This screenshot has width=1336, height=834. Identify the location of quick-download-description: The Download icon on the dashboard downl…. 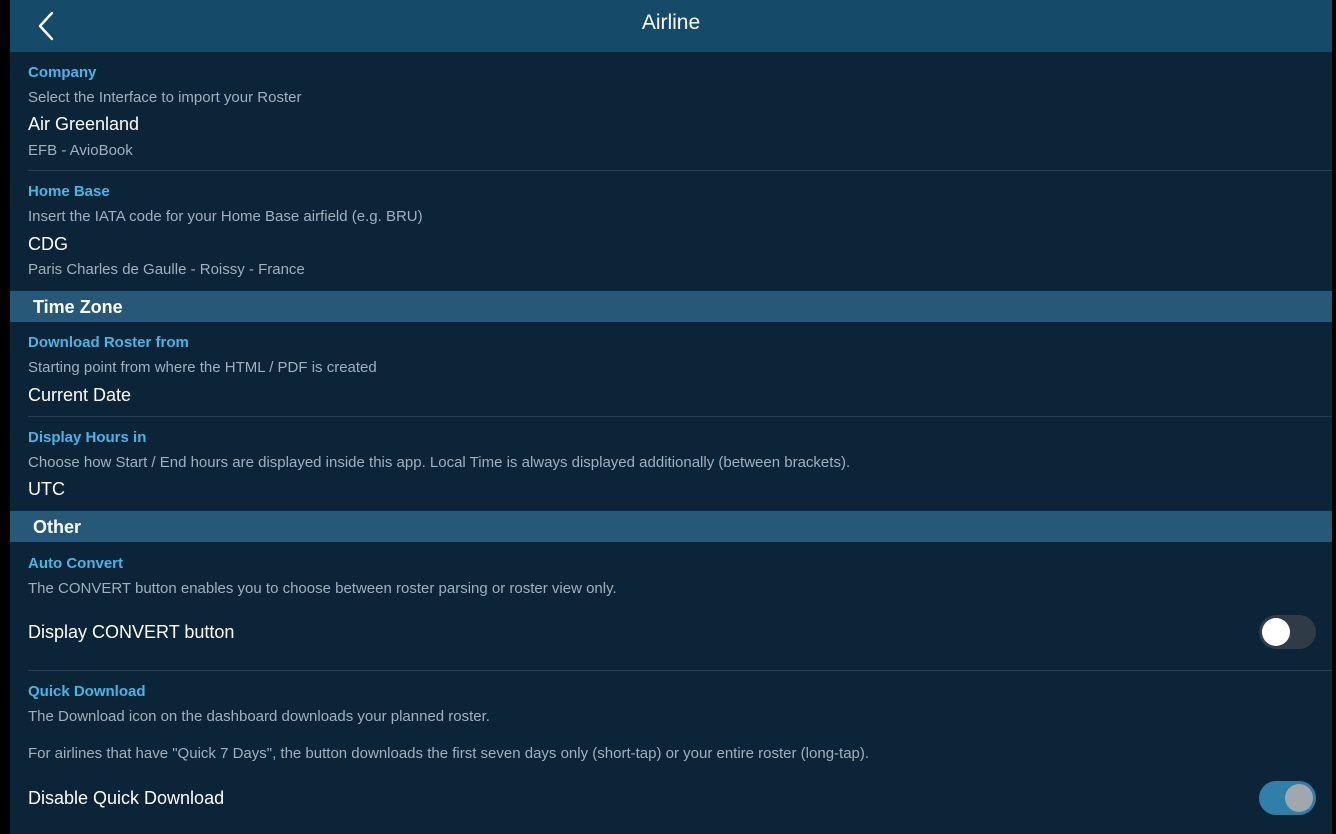
(259, 716).